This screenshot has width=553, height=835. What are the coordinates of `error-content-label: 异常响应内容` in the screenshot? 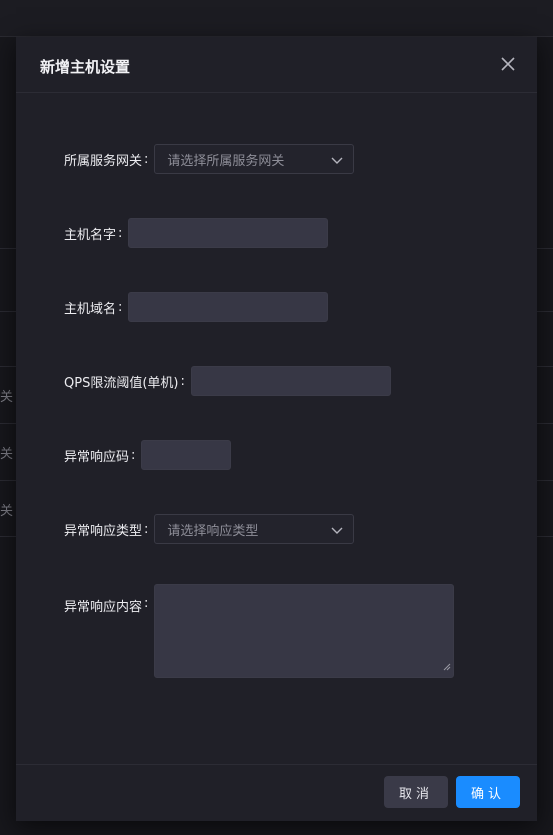 It's located at (103, 607).